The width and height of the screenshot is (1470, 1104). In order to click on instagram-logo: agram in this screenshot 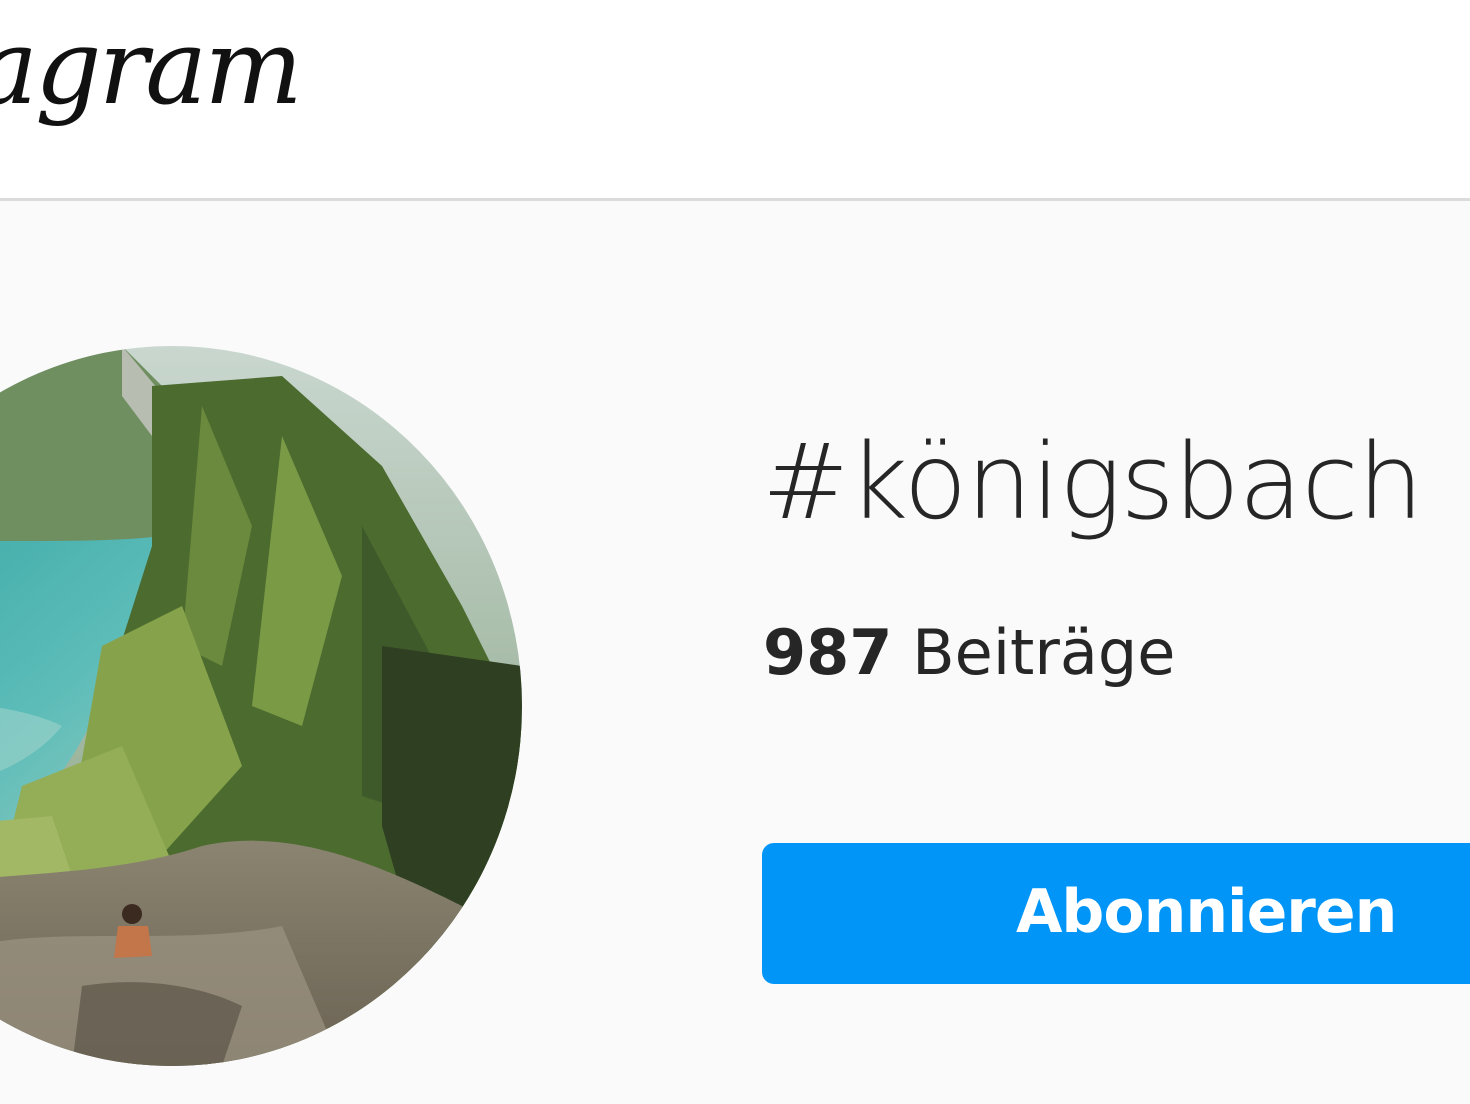, I will do `click(153, 82)`.